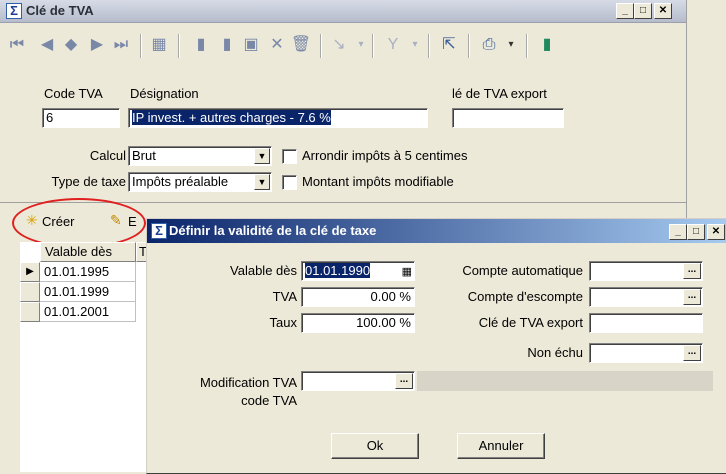 This screenshot has width=726, height=474. I want to click on tools-dropdown-icon: ▾, so click(361, 45).